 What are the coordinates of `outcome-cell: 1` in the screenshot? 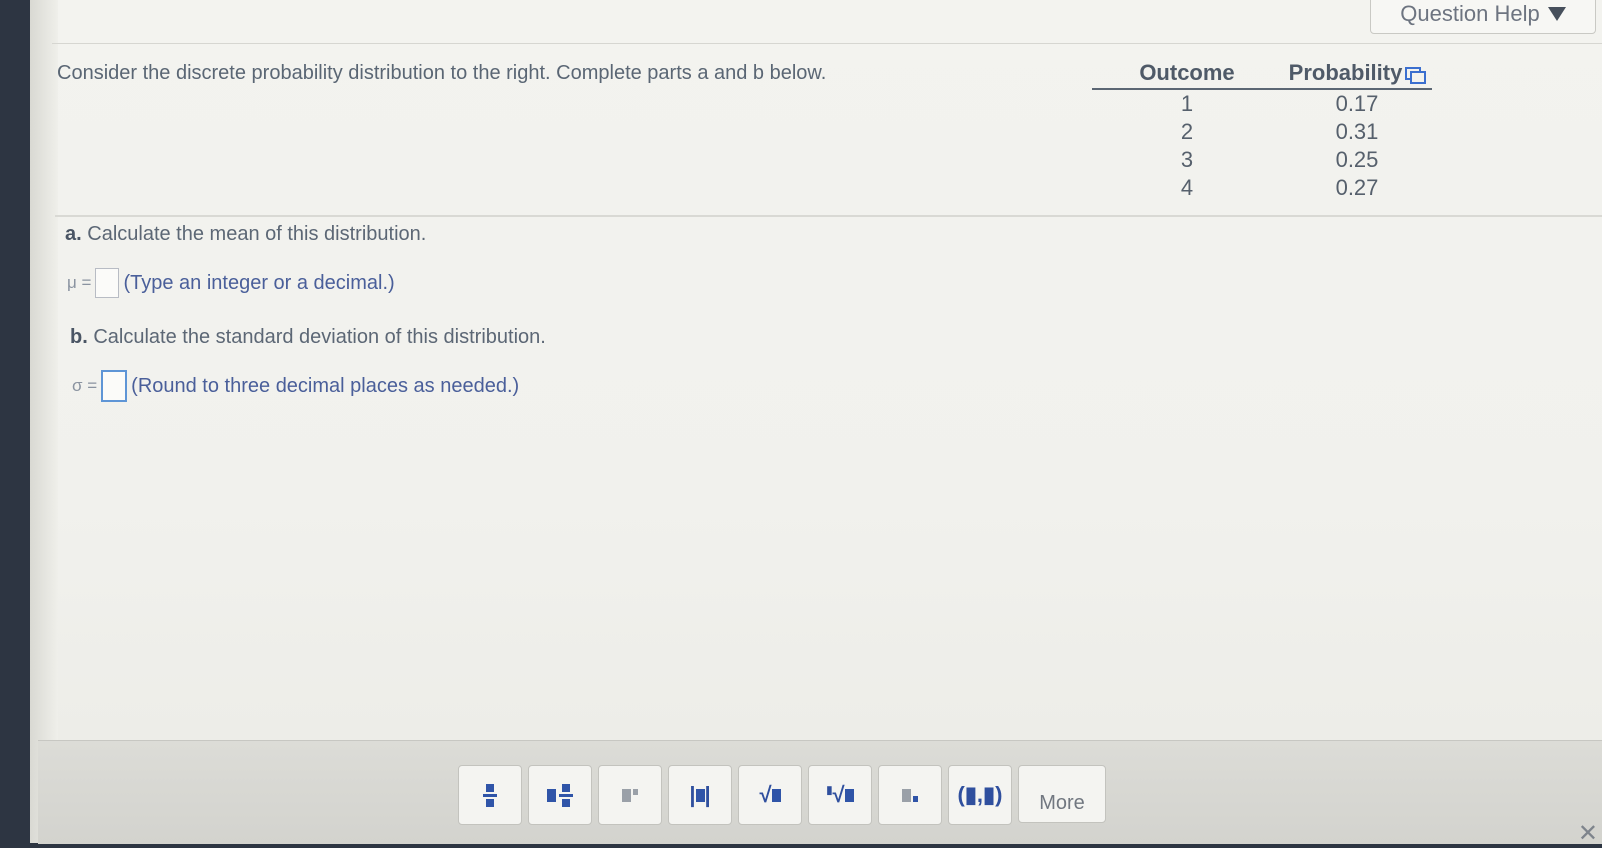 It's located at (1187, 103).